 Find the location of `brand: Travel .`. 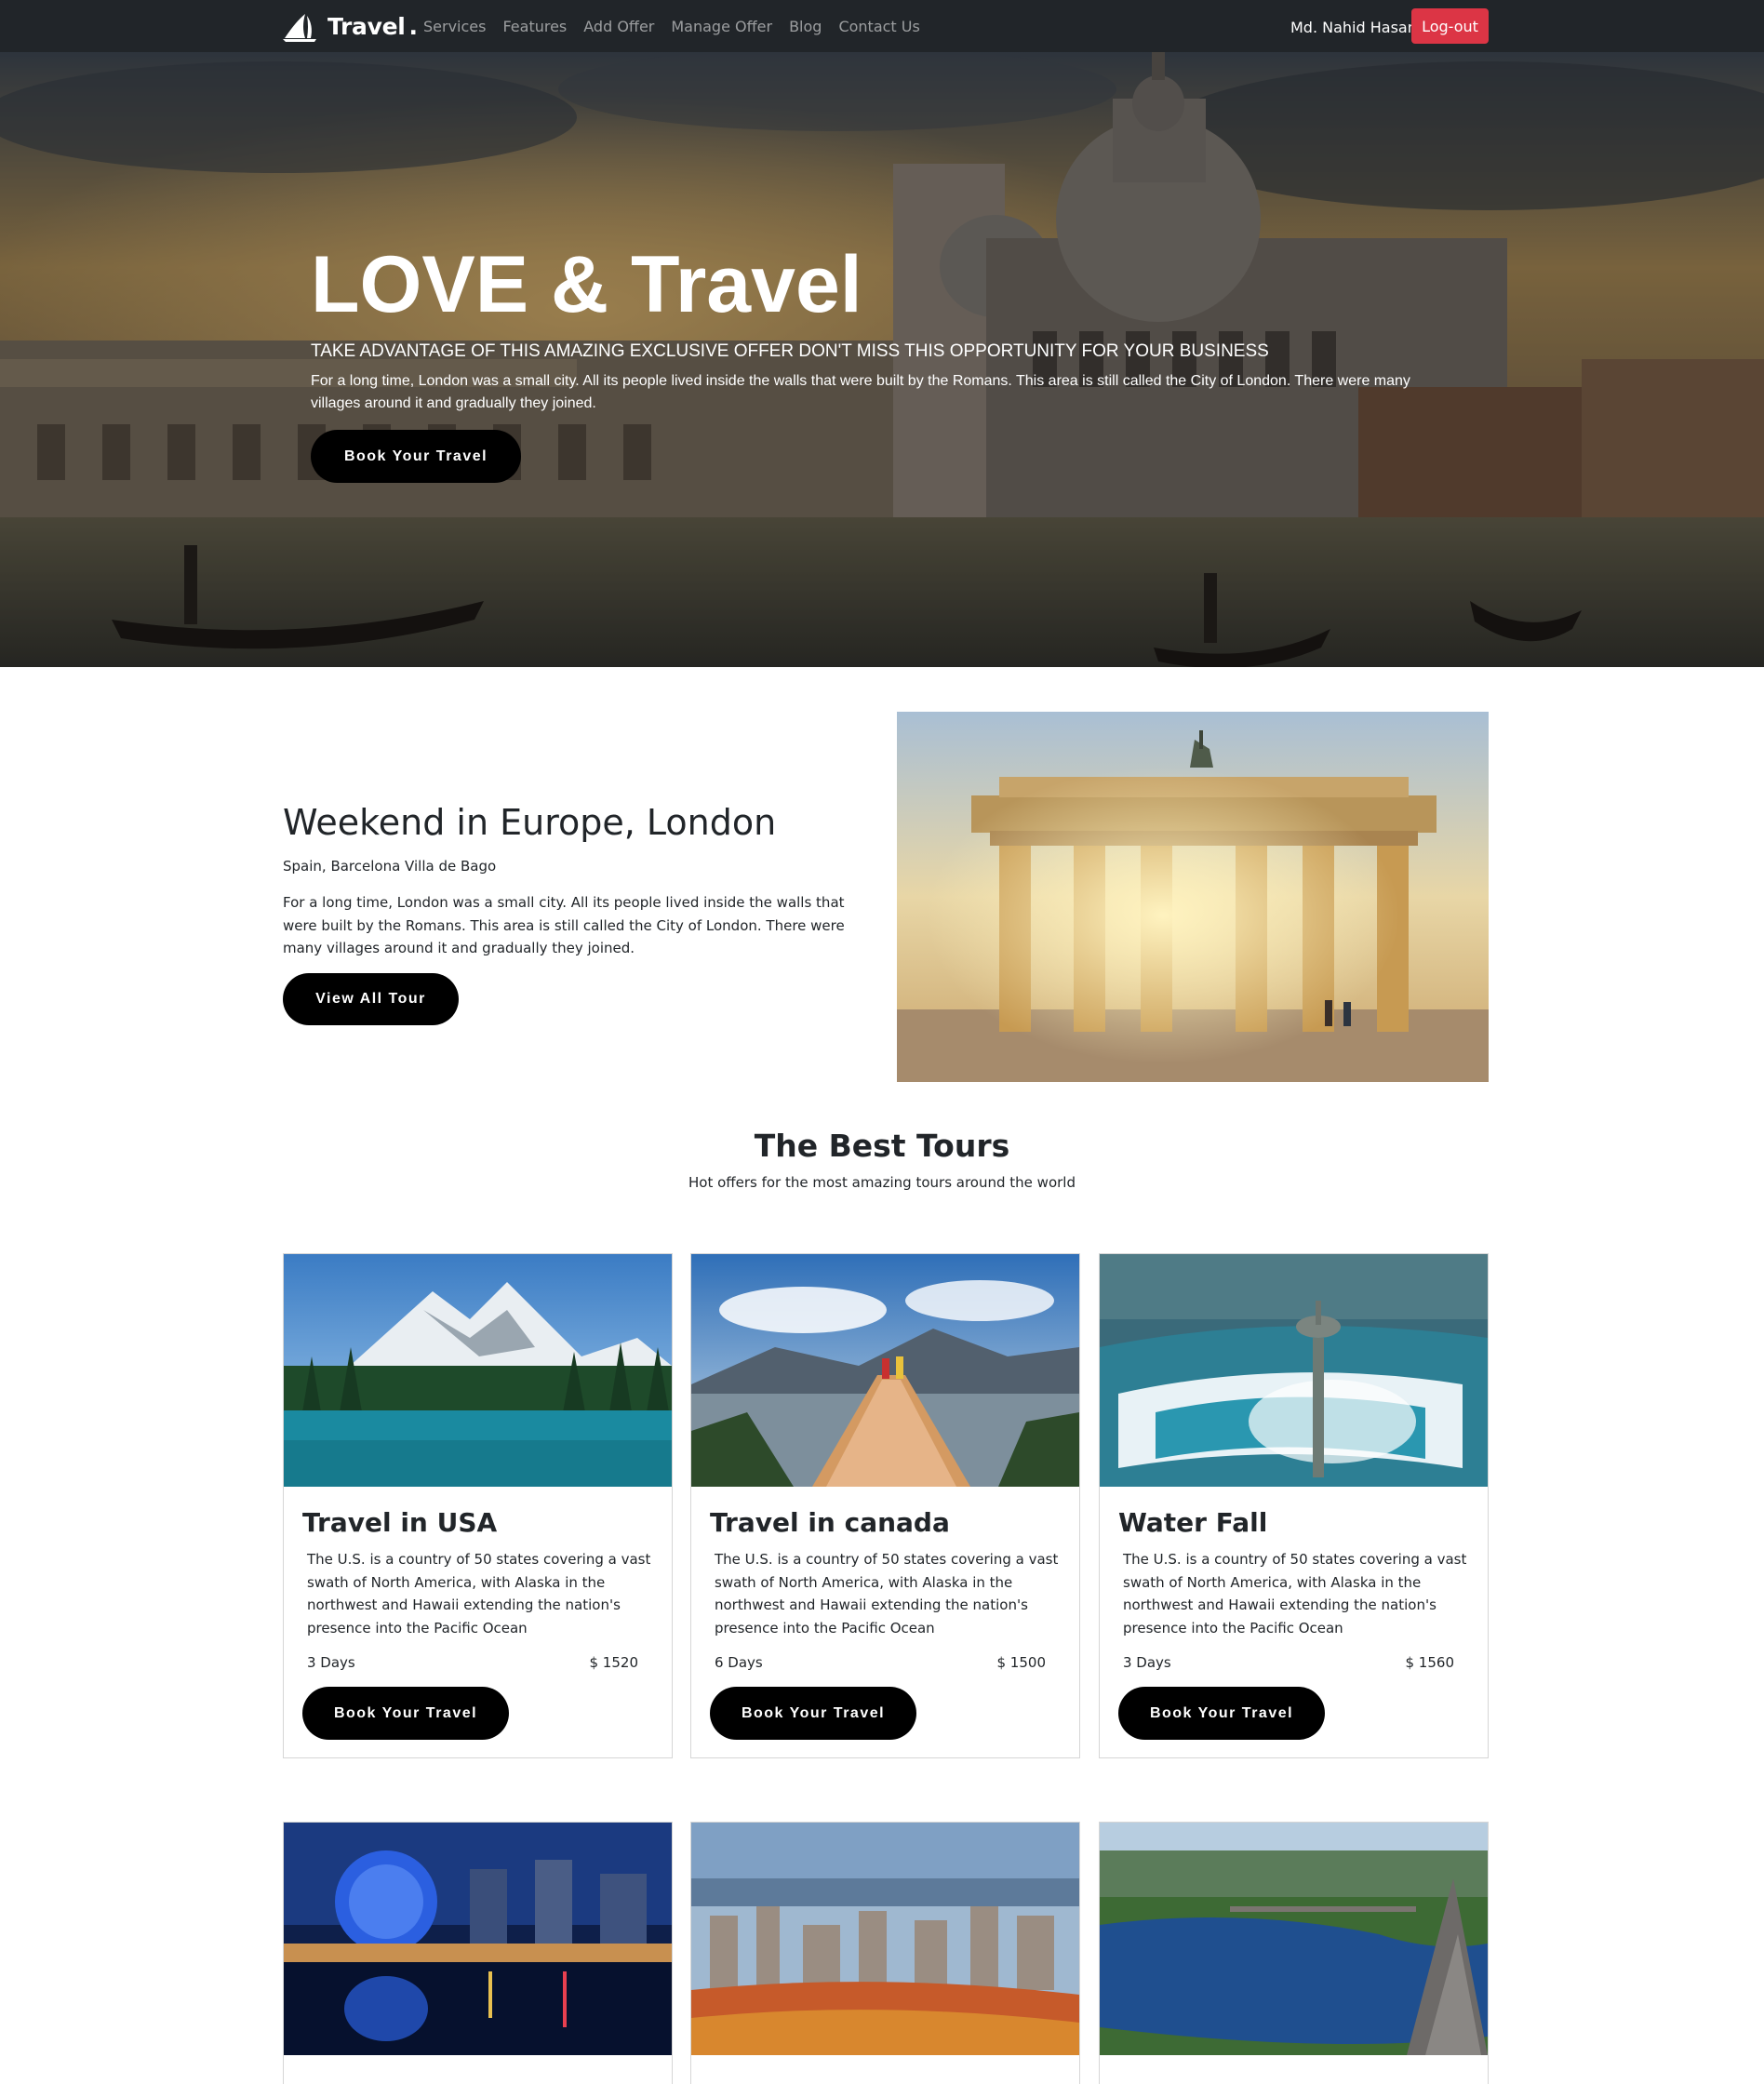

brand: Travel . is located at coordinates (350, 26).